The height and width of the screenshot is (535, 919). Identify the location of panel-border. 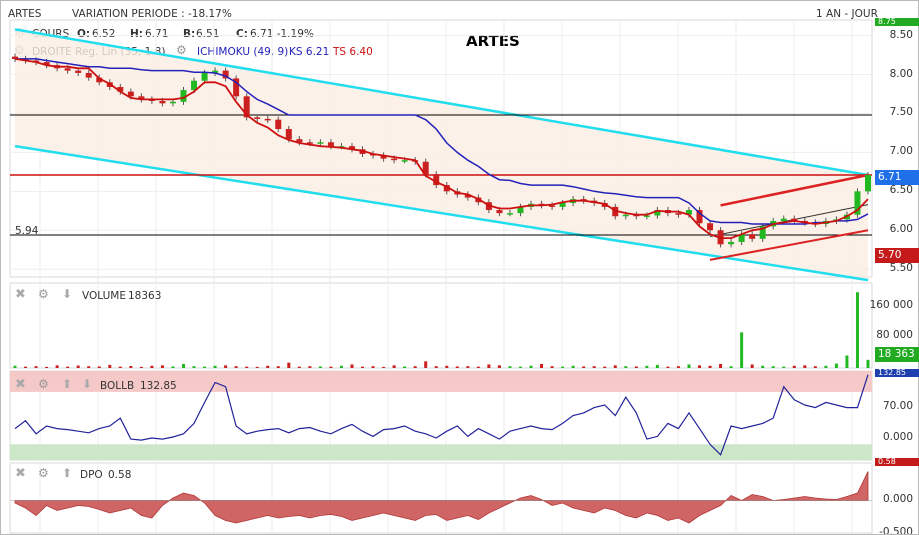
(441, 498).